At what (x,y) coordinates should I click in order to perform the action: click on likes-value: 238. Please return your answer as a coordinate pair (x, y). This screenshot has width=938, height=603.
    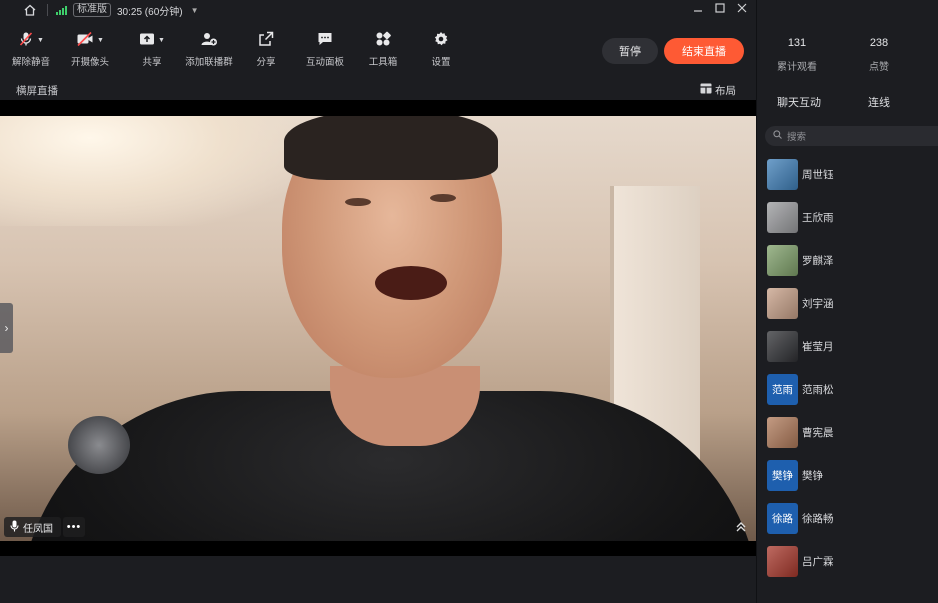
    Looking at the image, I should click on (879, 43).